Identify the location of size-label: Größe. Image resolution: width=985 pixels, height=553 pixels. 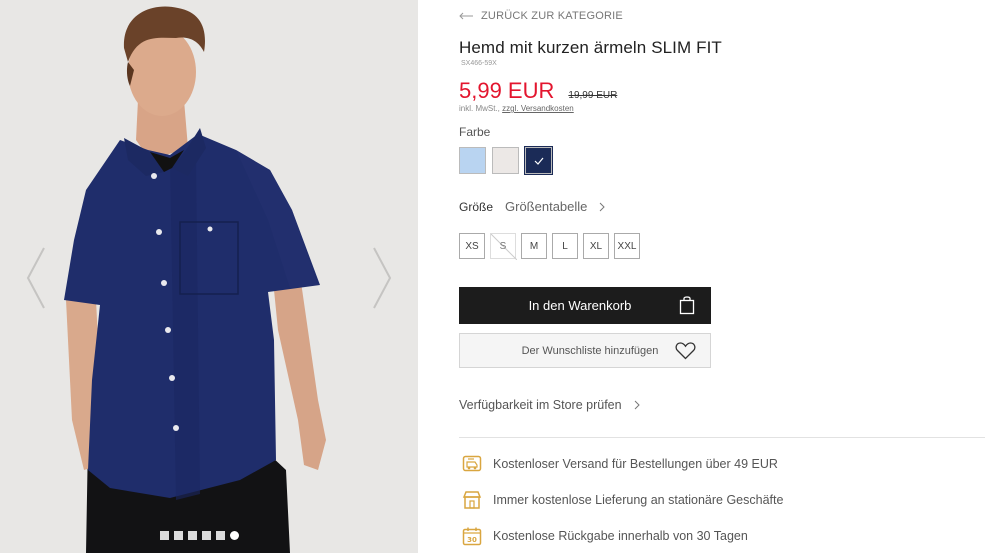
(476, 206).